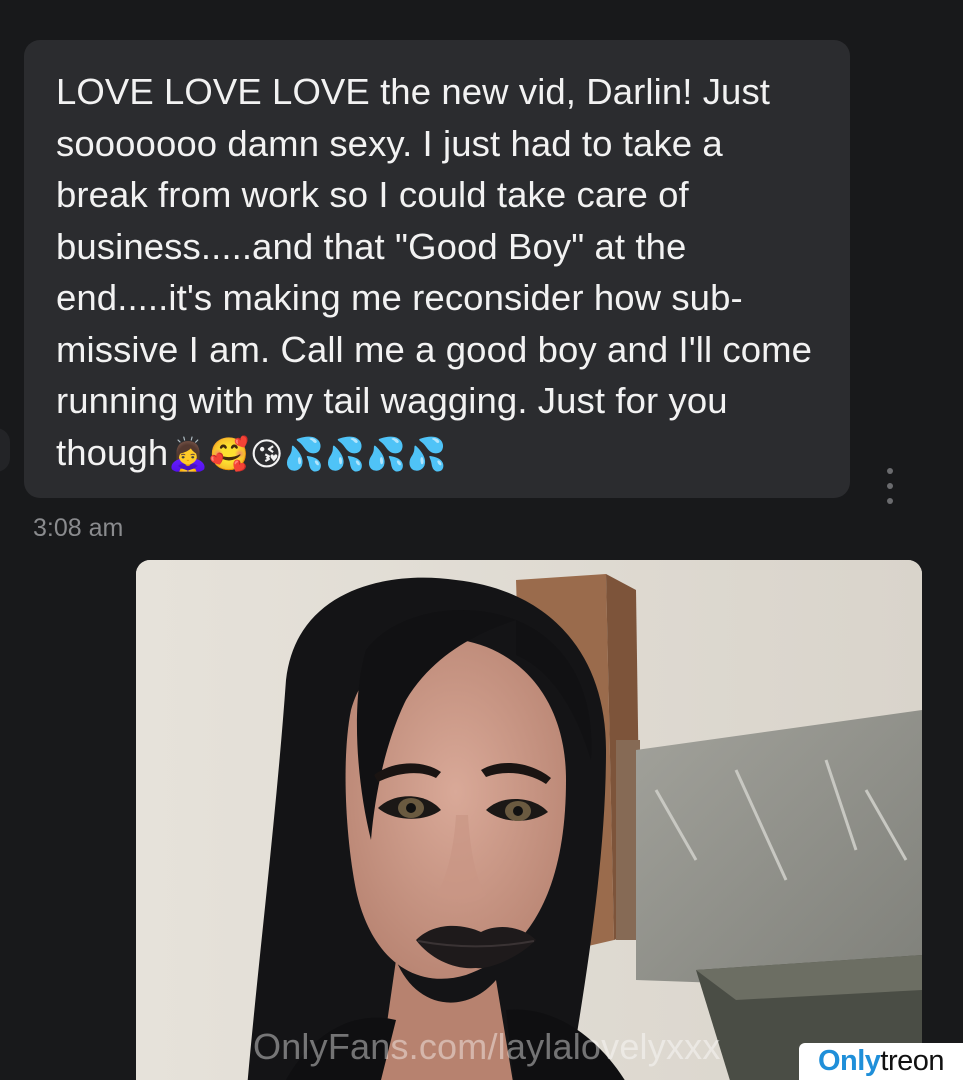 The height and width of the screenshot is (1080, 963). What do you see at coordinates (78, 528) in the screenshot?
I see `message-timestamp: 3:08 am` at bounding box center [78, 528].